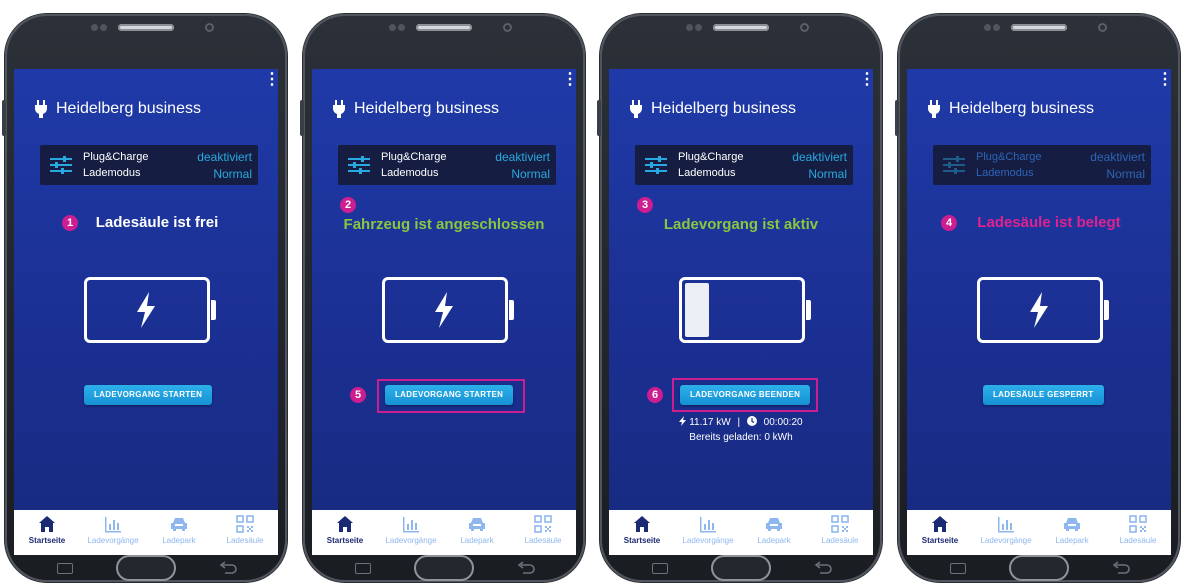  What do you see at coordinates (683, 421) in the screenshot?
I see `lightning-bolt-icon` at bounding box center [683, 421].